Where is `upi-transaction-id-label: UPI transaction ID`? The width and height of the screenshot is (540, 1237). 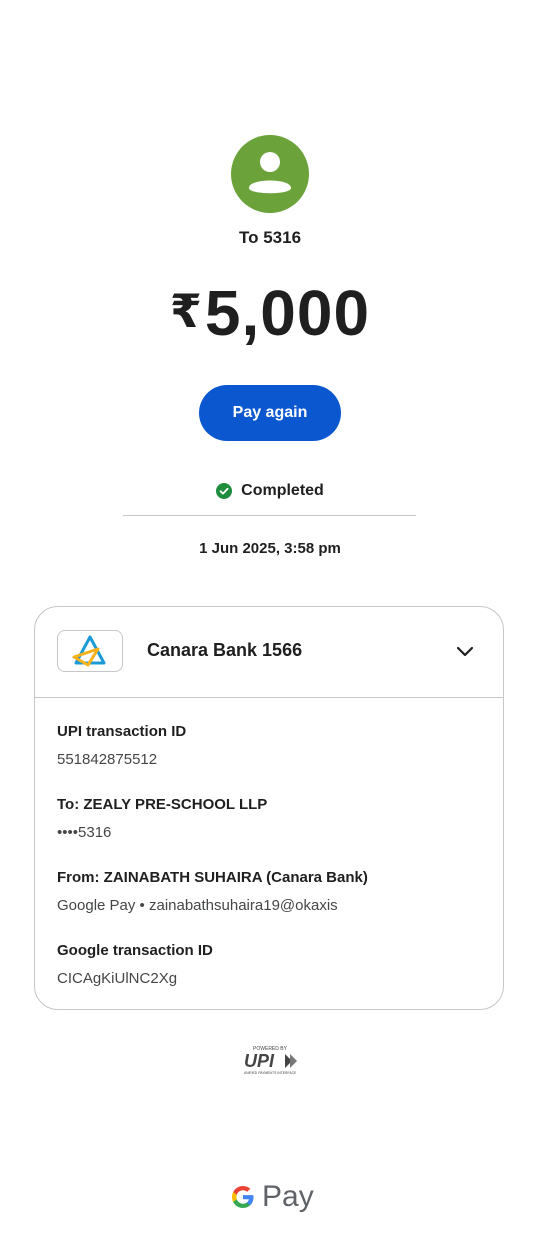 upi-transaction-id-label: UPI transaction ID is located at coordinates (122, 731).